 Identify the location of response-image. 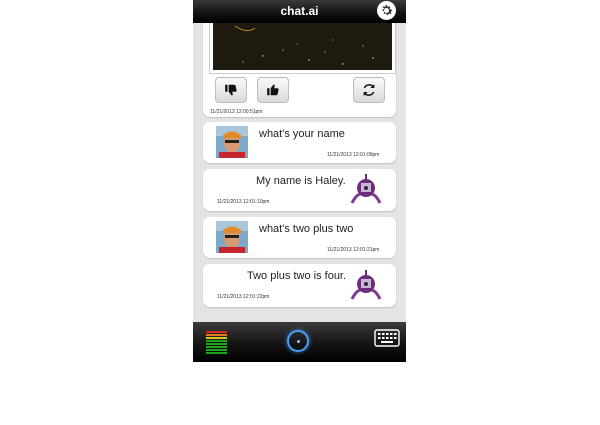
(302, 48).